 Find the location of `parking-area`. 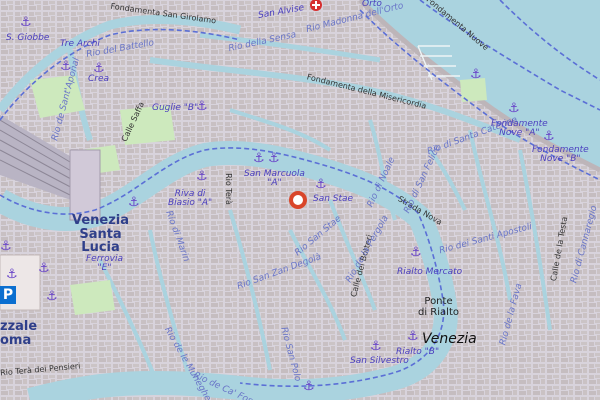

parking-area is located at coordinates (20, 282).